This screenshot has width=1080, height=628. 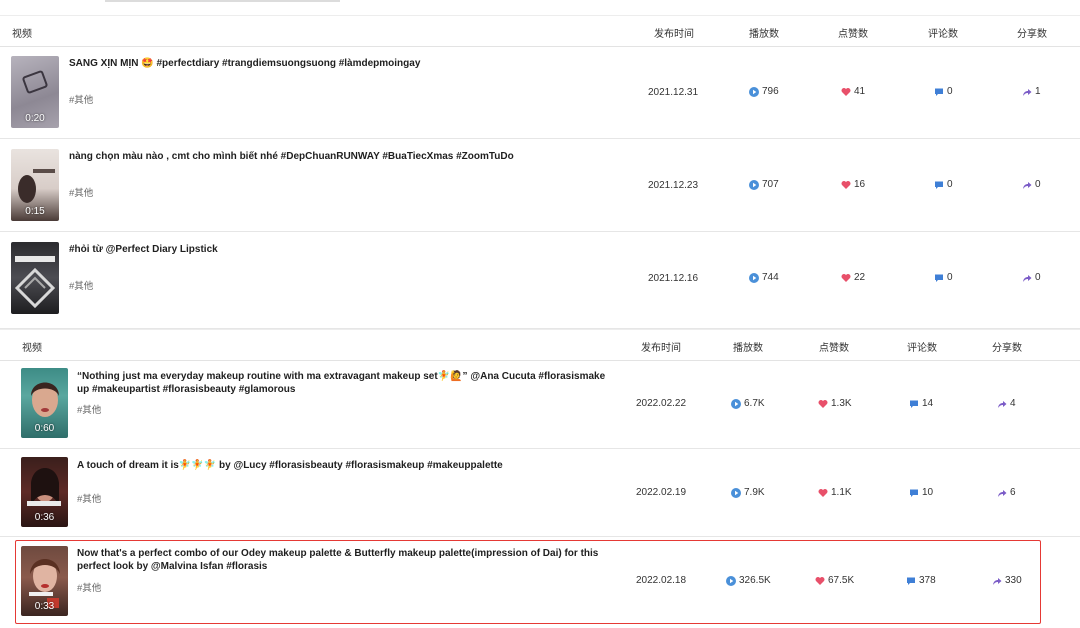 What do you see at coordinates (35, 92) in the screenshot?
I see `video-thumbnail: 0:20` at bounding box center [35, 92].